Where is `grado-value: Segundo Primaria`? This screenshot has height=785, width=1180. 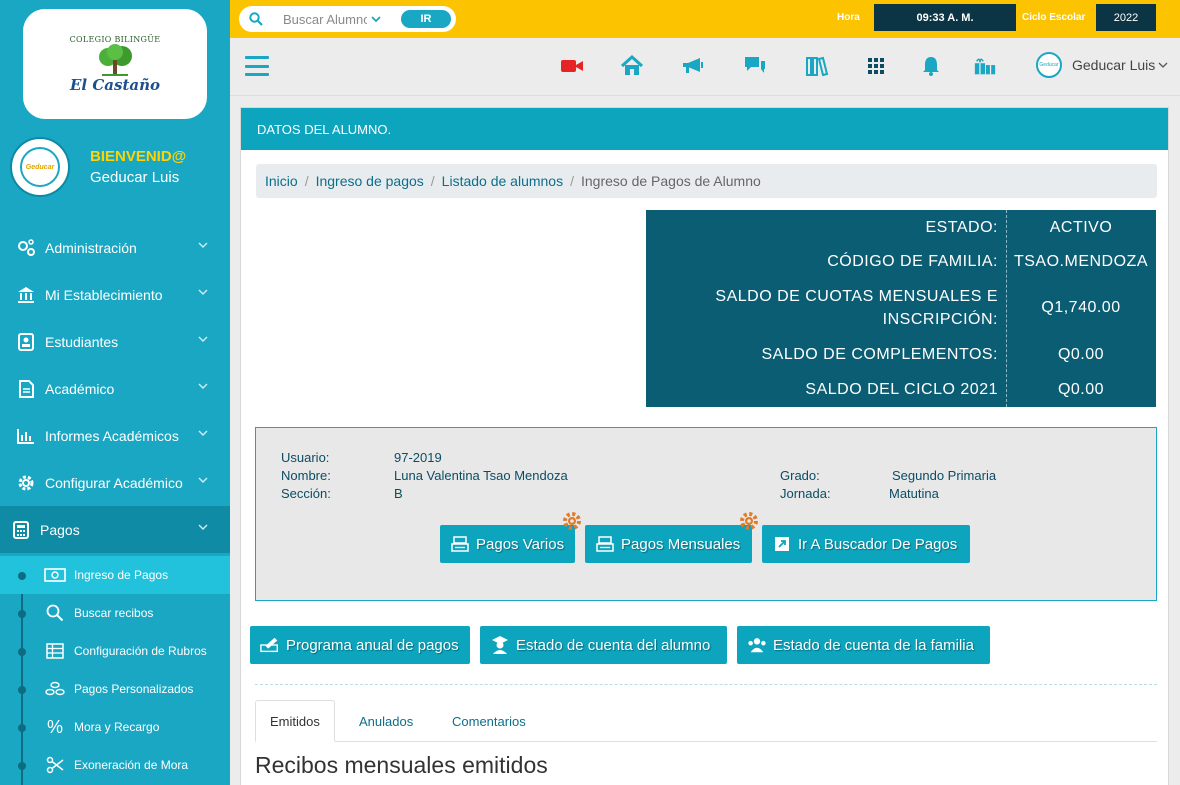 grado-value: Segundo Primaria is located at coordinates (944, 475).